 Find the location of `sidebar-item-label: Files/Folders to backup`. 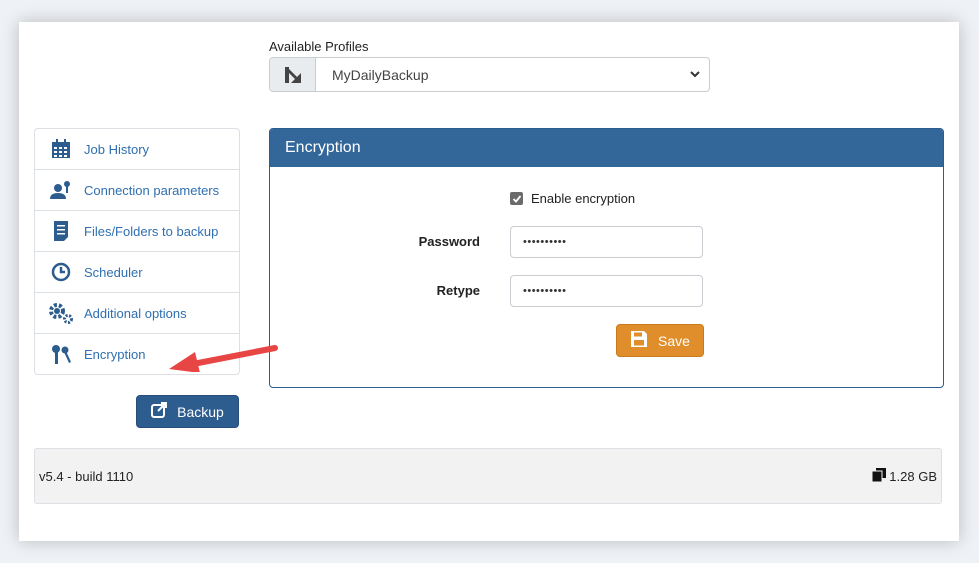

sidebar-item-label: Files/Folders to backup is located at coordinates (151, 231).